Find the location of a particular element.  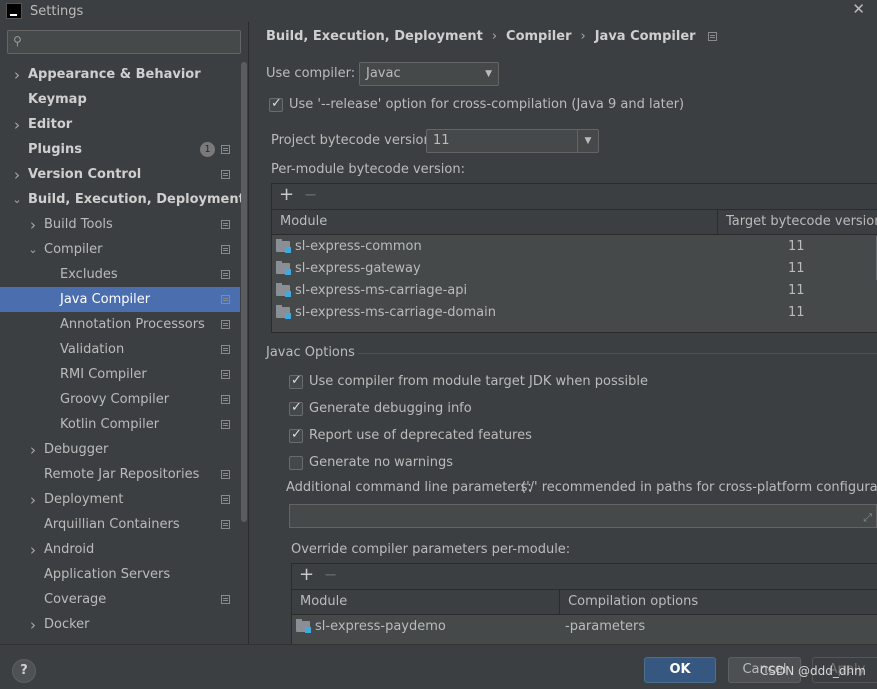

sidebar-item-label: Editor is located at coordinates (50, 124).